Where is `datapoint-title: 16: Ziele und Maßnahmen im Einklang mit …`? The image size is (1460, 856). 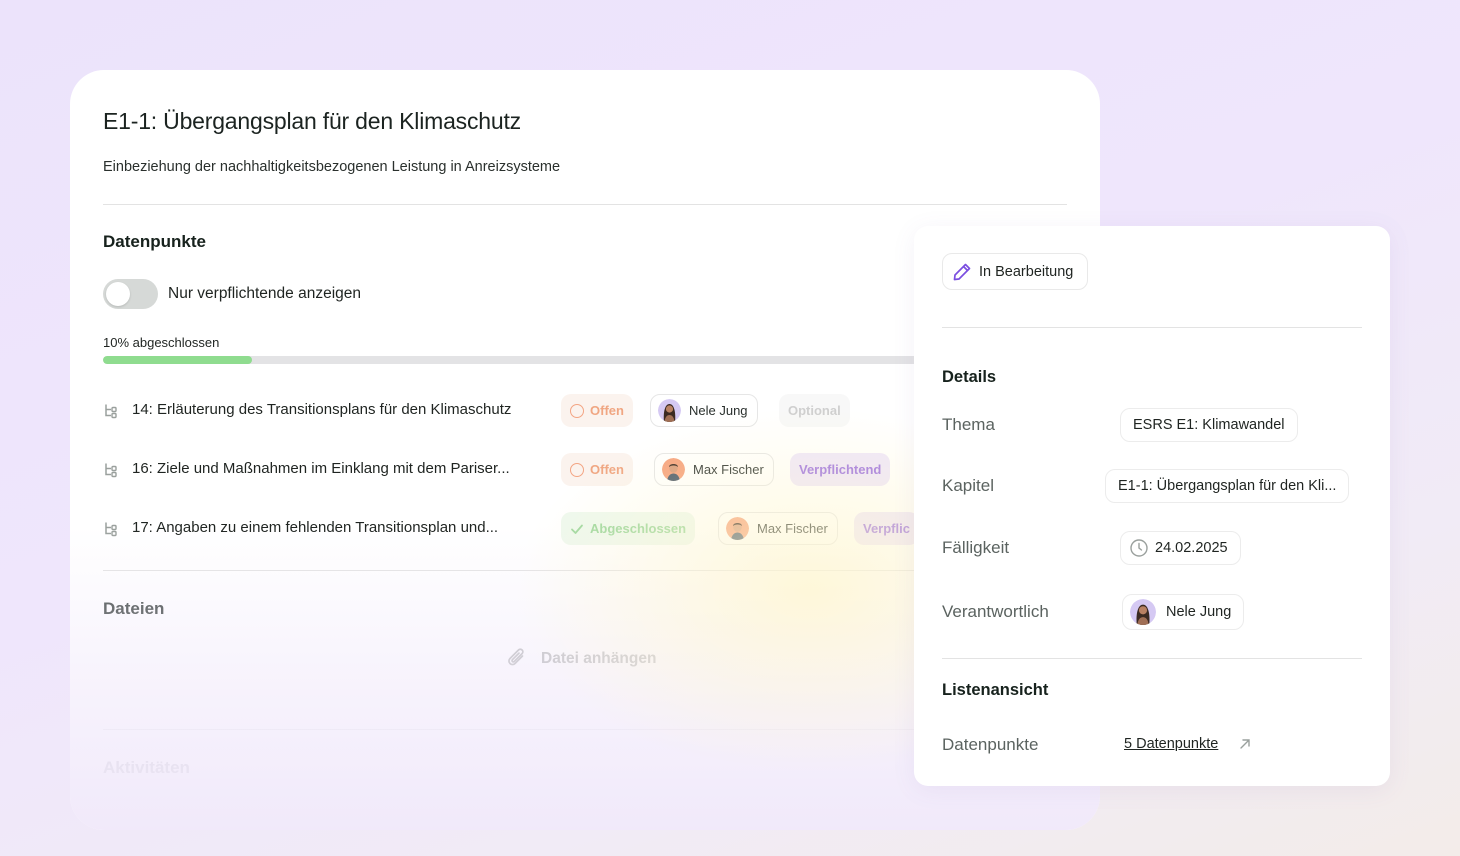
datapoint-title: 16: Ziele und Maßnahmen im Einklang mit … is located at coordinates (321, 468).